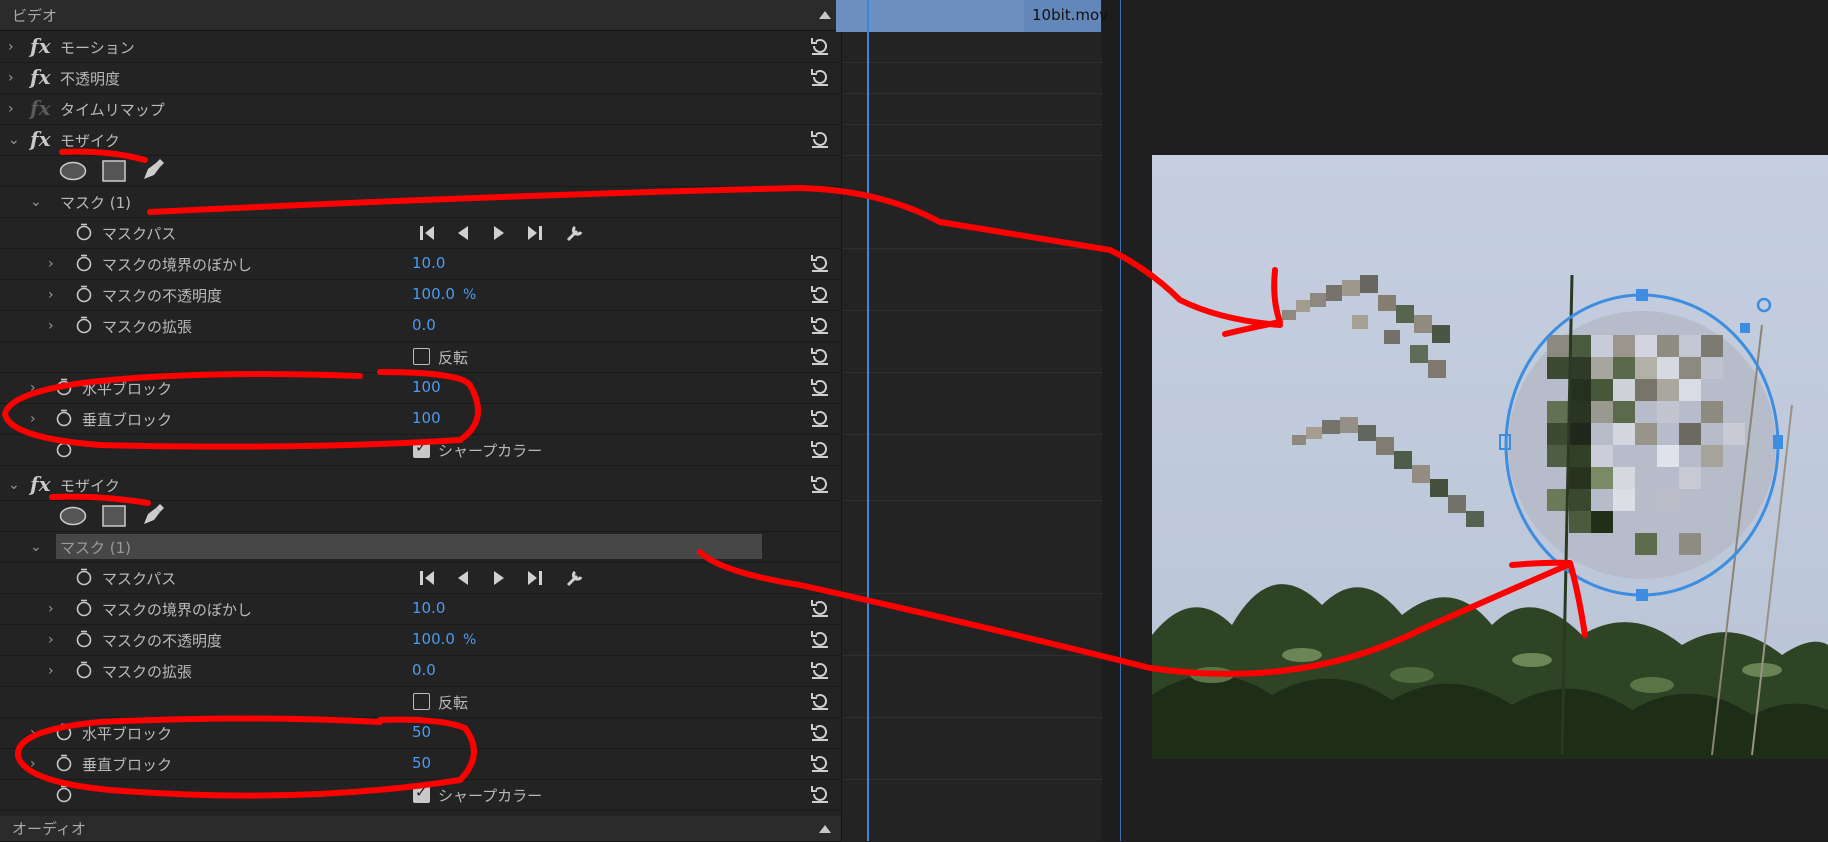  Describe the element at coordinates (420, 485) in the screenshot. I see `effect-row-mosaic-2: ⌄ fx モザイク` at that location.